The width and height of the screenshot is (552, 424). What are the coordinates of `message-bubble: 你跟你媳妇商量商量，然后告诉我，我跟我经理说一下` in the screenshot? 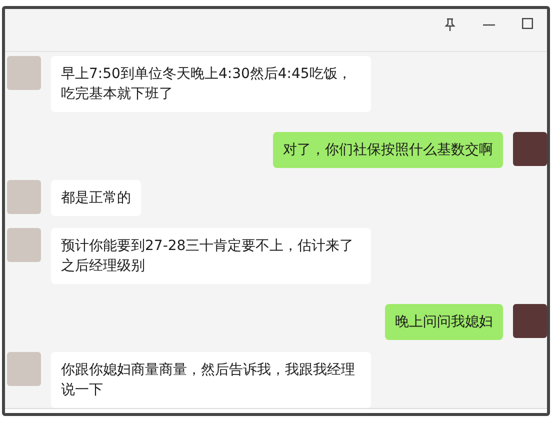 It's located at (211, 380).